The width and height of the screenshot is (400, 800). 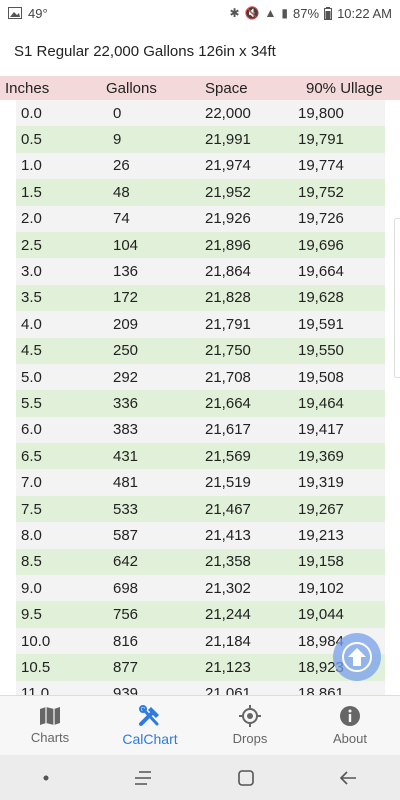 I want to click on cell-space: 21,864, so click(x=228, y=272).